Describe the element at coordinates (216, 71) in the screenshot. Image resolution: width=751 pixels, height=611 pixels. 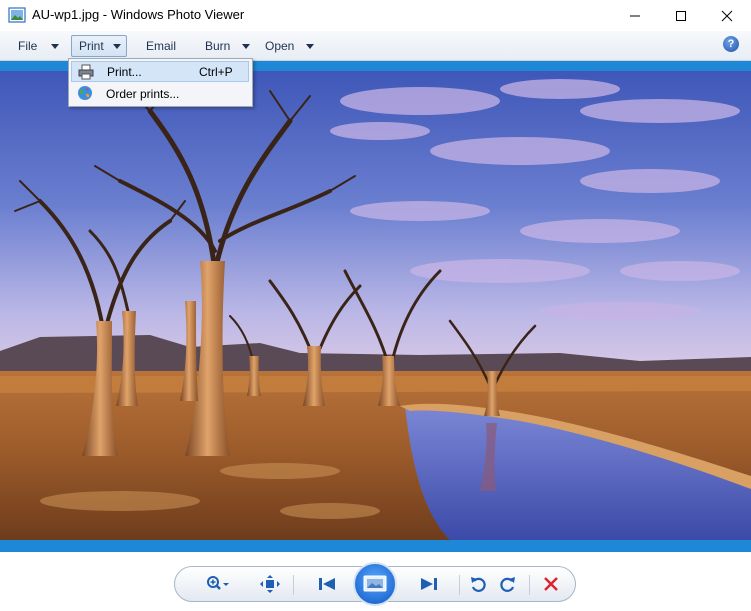
I see `print-shortcut: Ctrl+P` at that location.